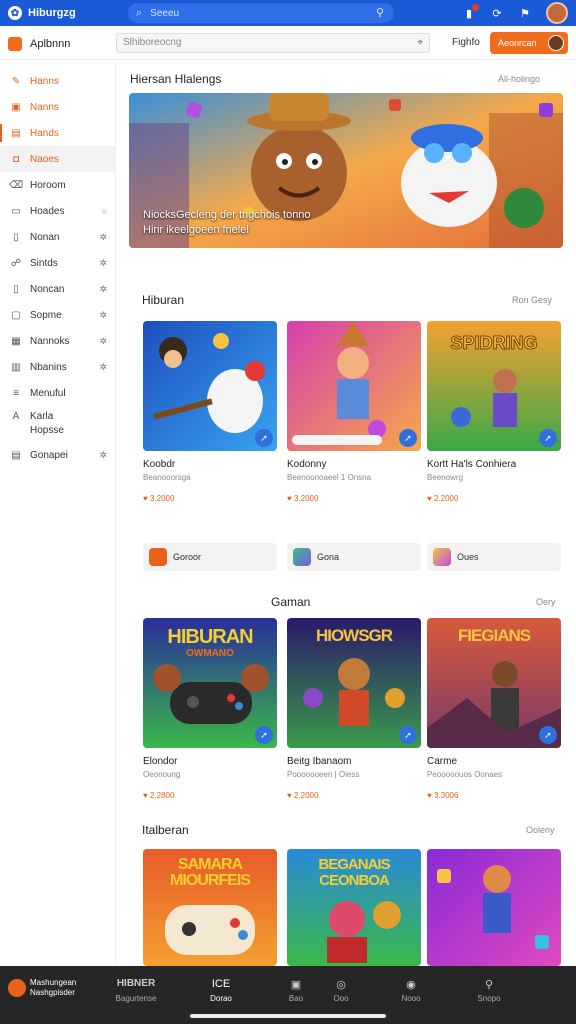 This screenshot has height=1024, width=576. Describe the element at coordinates (57, 393) in the screenshot. I see `sidebar-item-13: ≡ Menuful` at that location.